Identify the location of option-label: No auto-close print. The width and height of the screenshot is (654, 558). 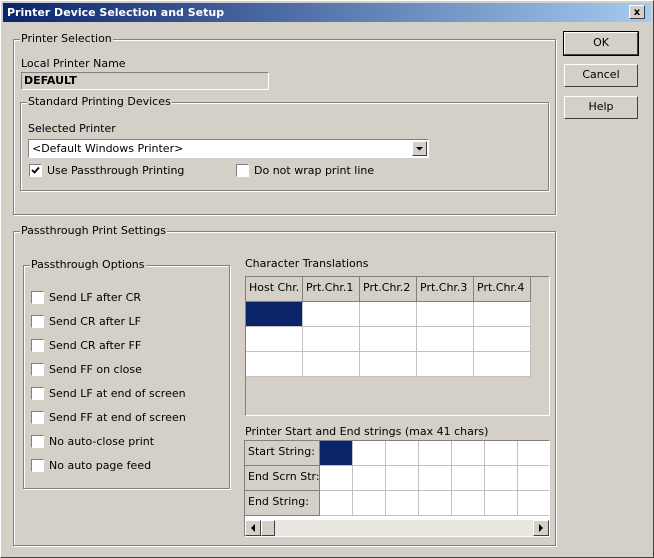
(102, 441).